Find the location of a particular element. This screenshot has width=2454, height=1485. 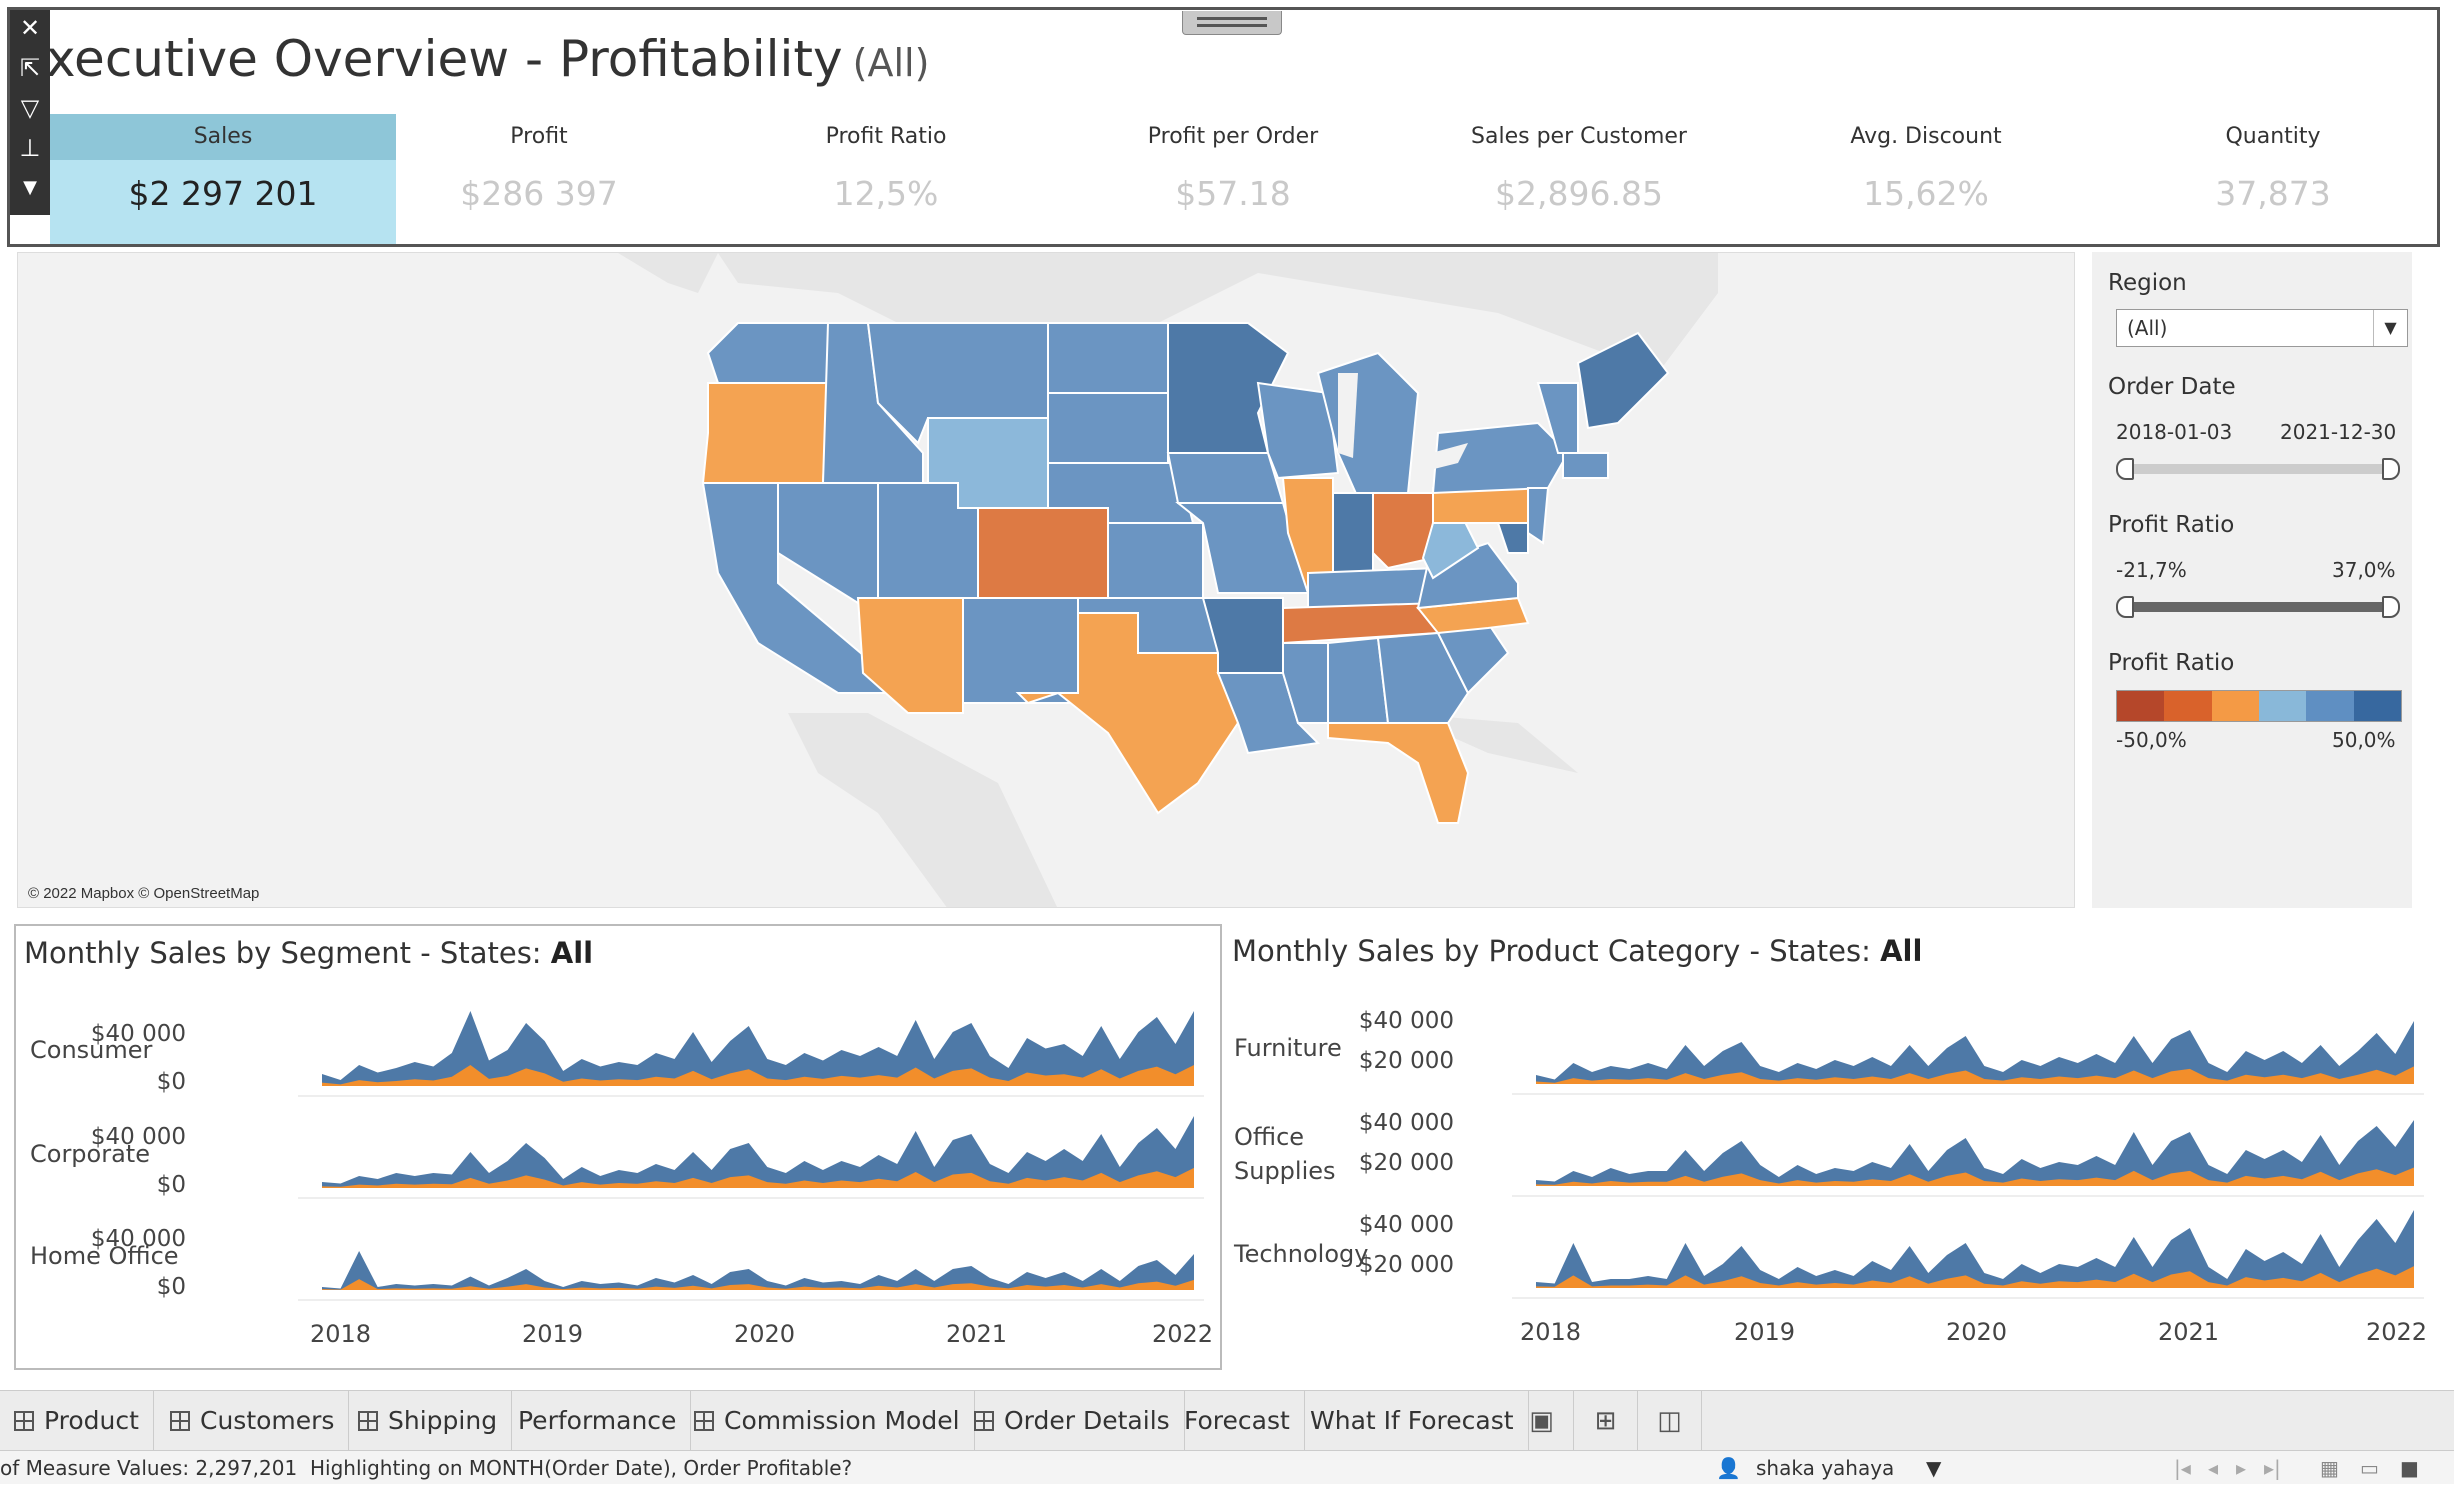

tab-customers: Customers is located at coordinates (253, 1421).